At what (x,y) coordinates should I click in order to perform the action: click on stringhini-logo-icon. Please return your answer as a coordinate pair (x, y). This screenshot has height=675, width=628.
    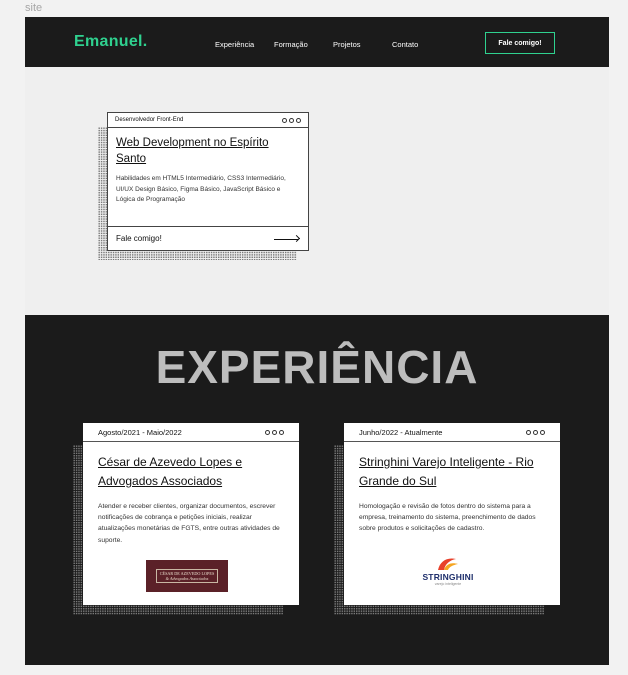
    Looking at the image, I should click on (448, 564).